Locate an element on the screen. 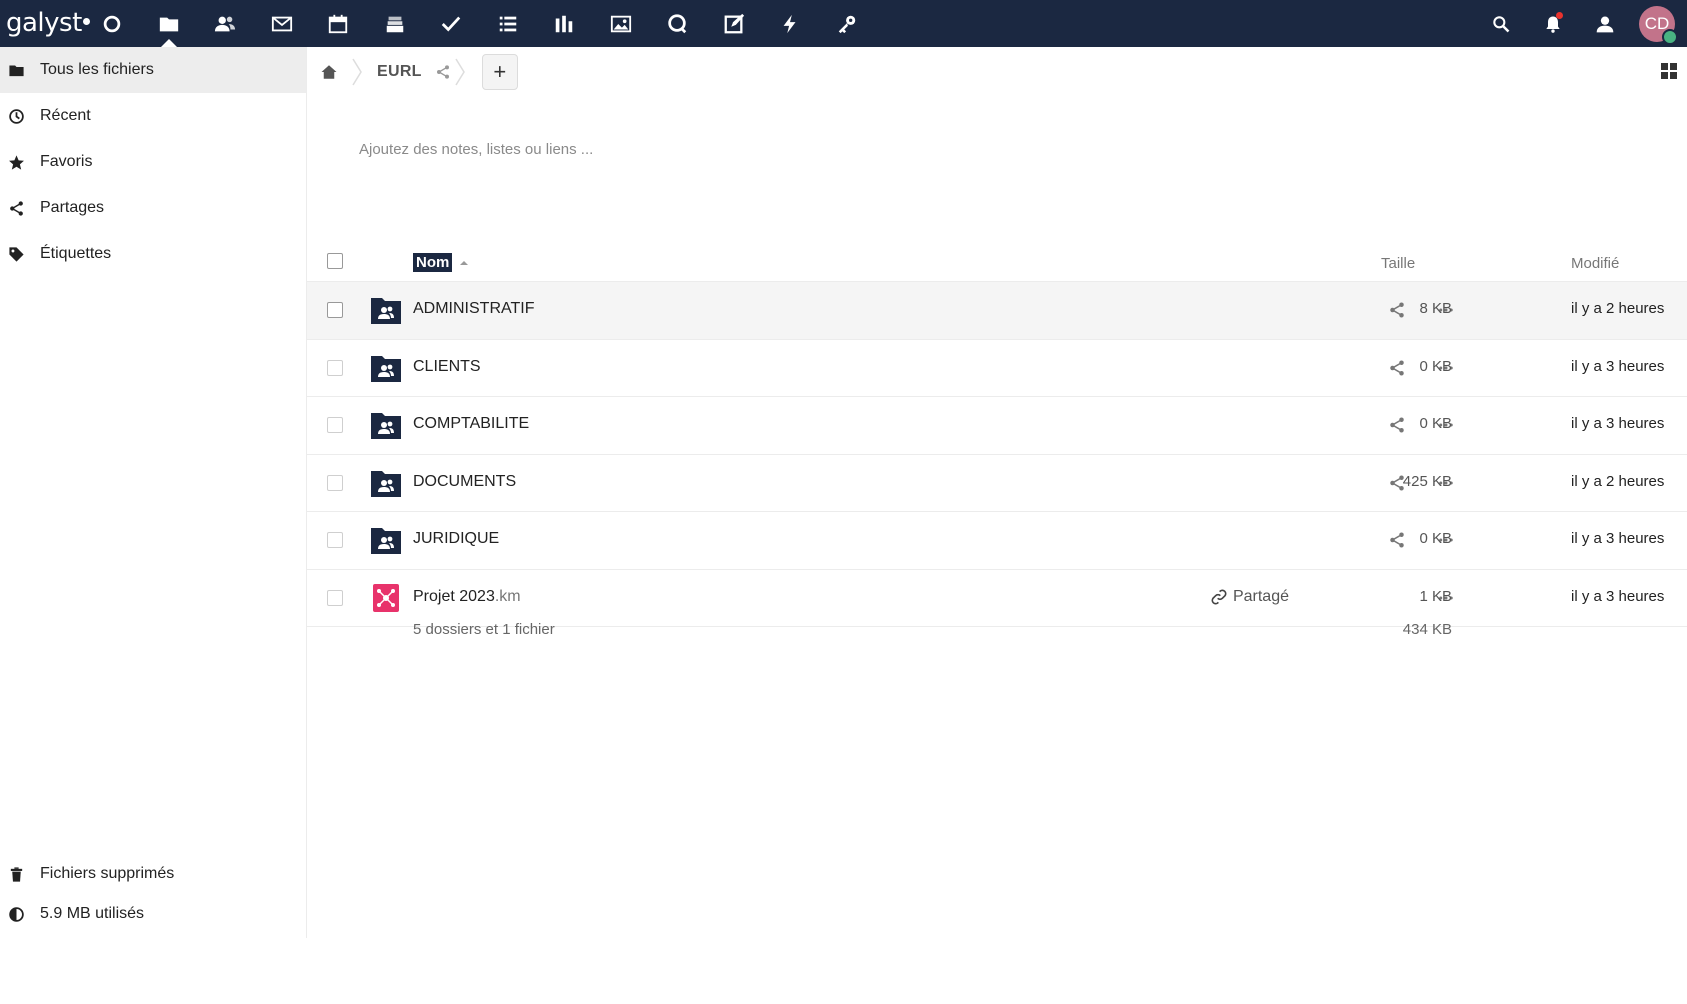 Image resolution: width=1687 pixels, height=1004 pixels. select-all-checkbox is located at coordinates (335, 261).